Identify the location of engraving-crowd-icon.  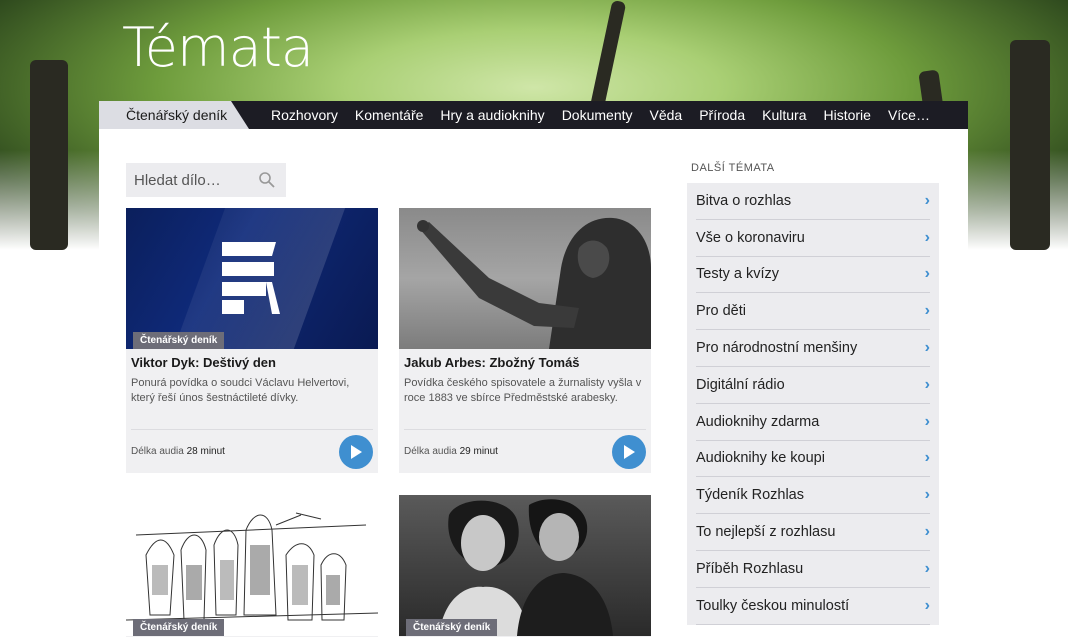
(252, 566).